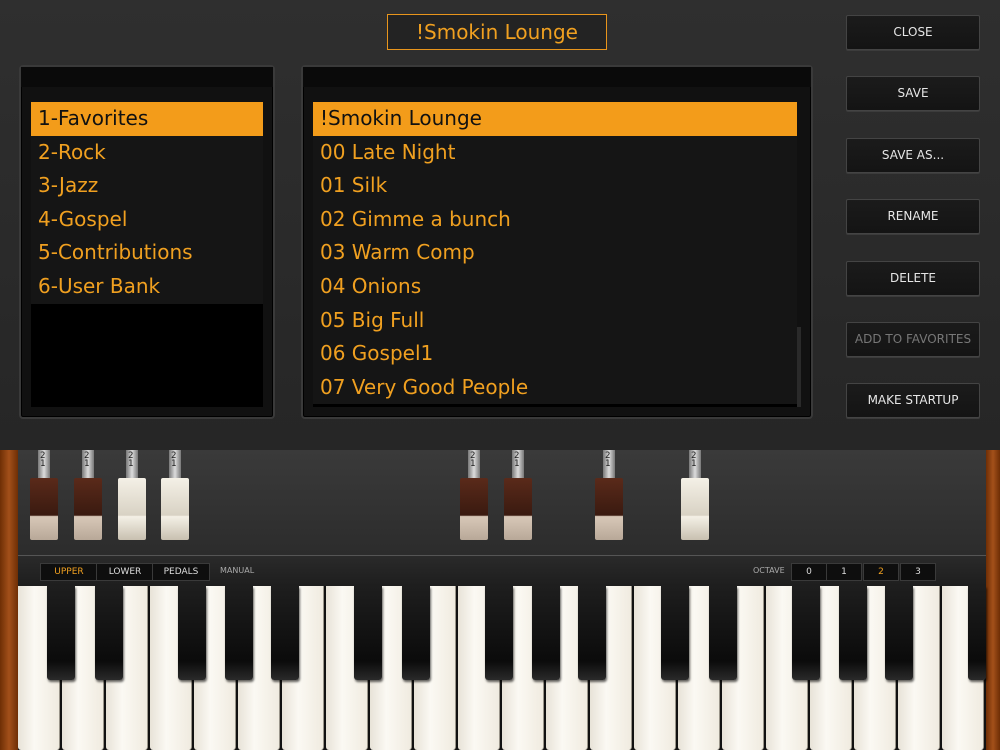 This screenshot has width=1000, height=750. What do you see at coordinates (147, 119) in the screenshot?
I see `bank-item-favorites: 1-Favorites` at bounding box center [147, 119].